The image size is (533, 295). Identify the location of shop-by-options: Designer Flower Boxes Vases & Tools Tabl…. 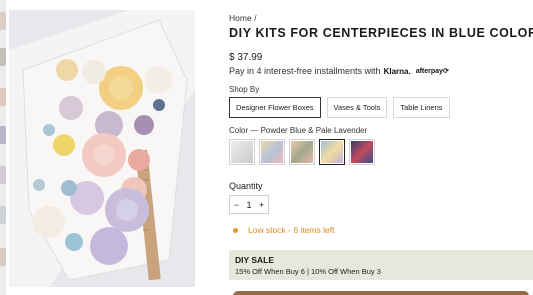
(339, 107).